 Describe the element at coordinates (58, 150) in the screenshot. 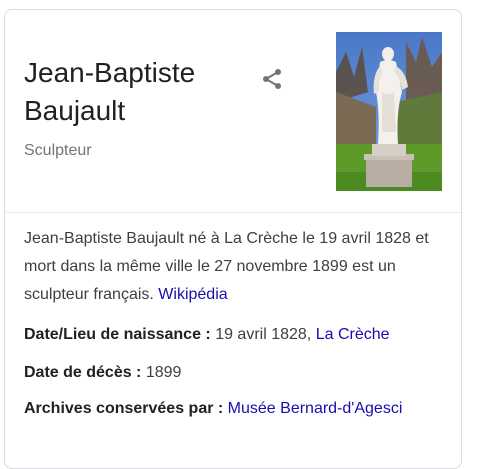

I see `panel-subtitle: Sculpteur` at that location.